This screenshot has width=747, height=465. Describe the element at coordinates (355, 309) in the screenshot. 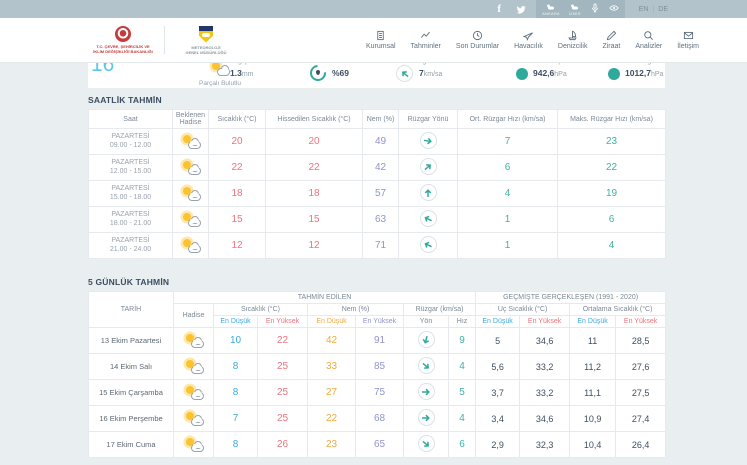

I see `group-nem: Nem (%)` at that location.